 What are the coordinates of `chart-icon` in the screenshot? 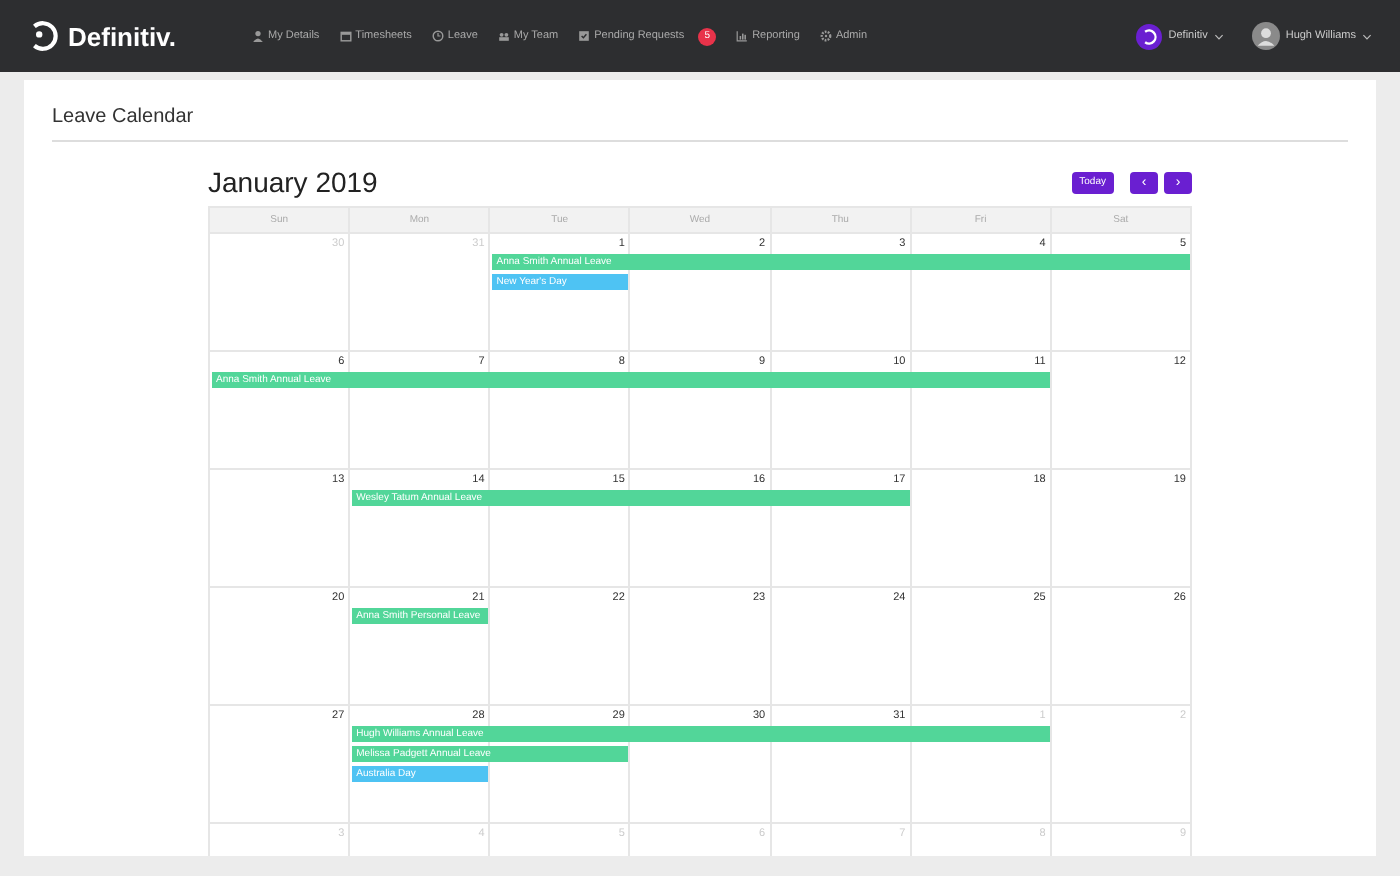 It's located at (742, 36).